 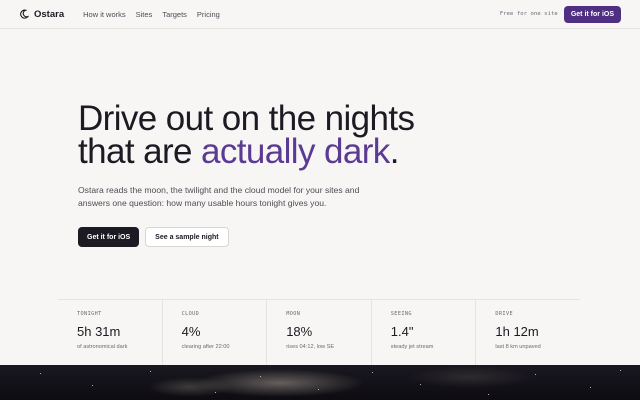 I want to click on stat-sub: last 8 km unpaved, so click(x=518, y=347).